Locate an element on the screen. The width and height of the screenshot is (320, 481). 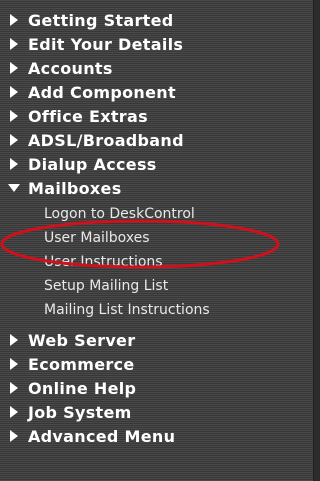
menu-item-label: Online Help is located at coordinates (82, 388).